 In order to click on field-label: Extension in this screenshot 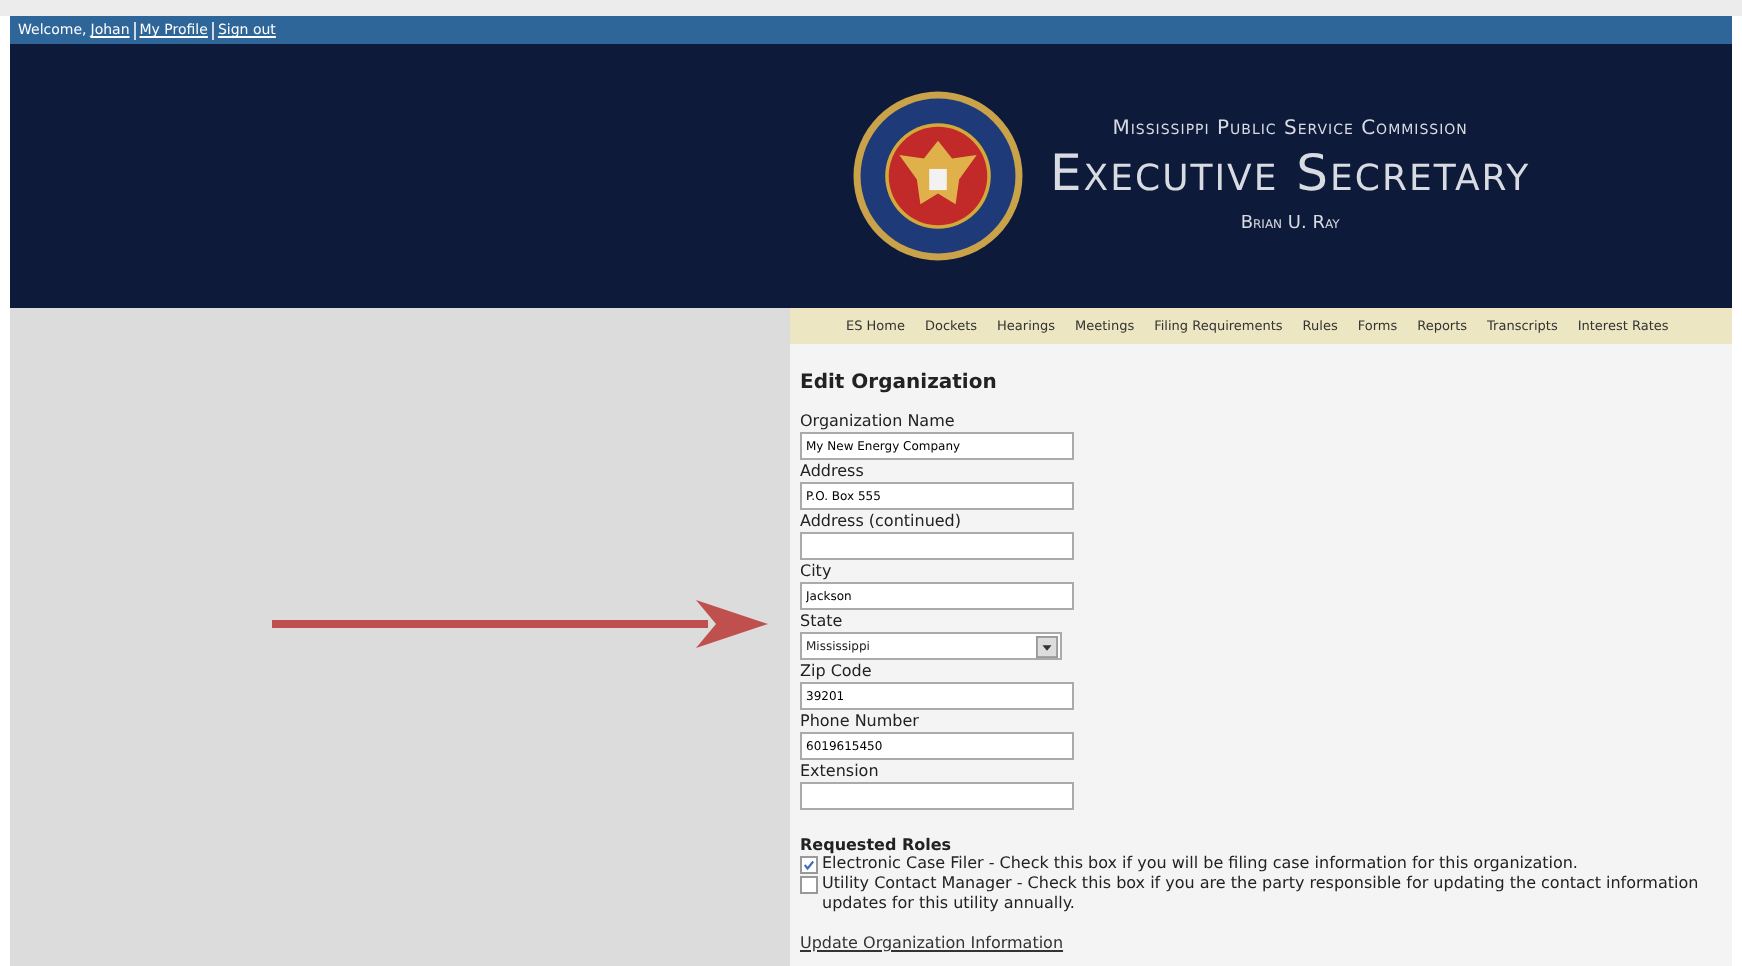, I will do `click(839, 772)`.